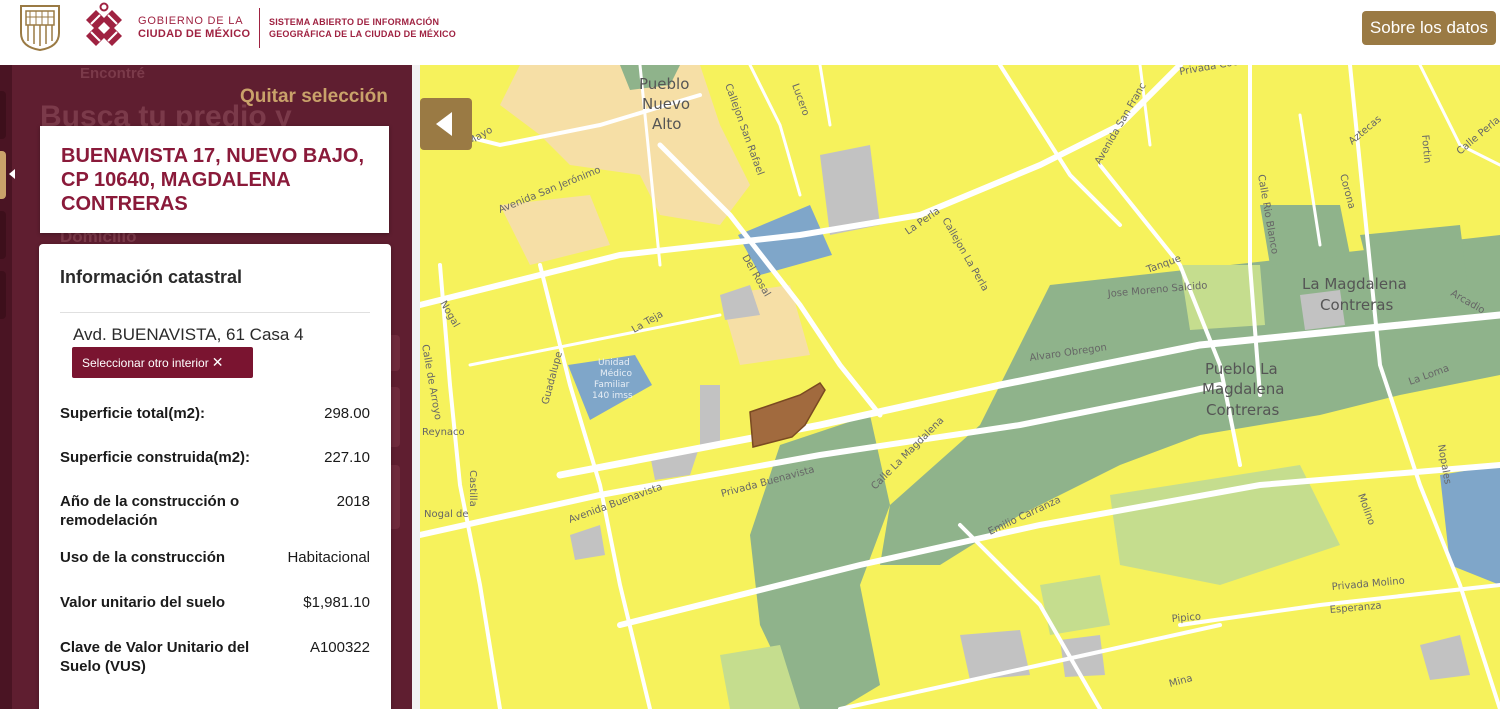 The width and height of the screenshot is (1500, 709). Describe the element at coordinates (155, 657) in the screenshot. I see `info-row-label: Clave de Valor Unitario del Suelo (VUS)` at that location.